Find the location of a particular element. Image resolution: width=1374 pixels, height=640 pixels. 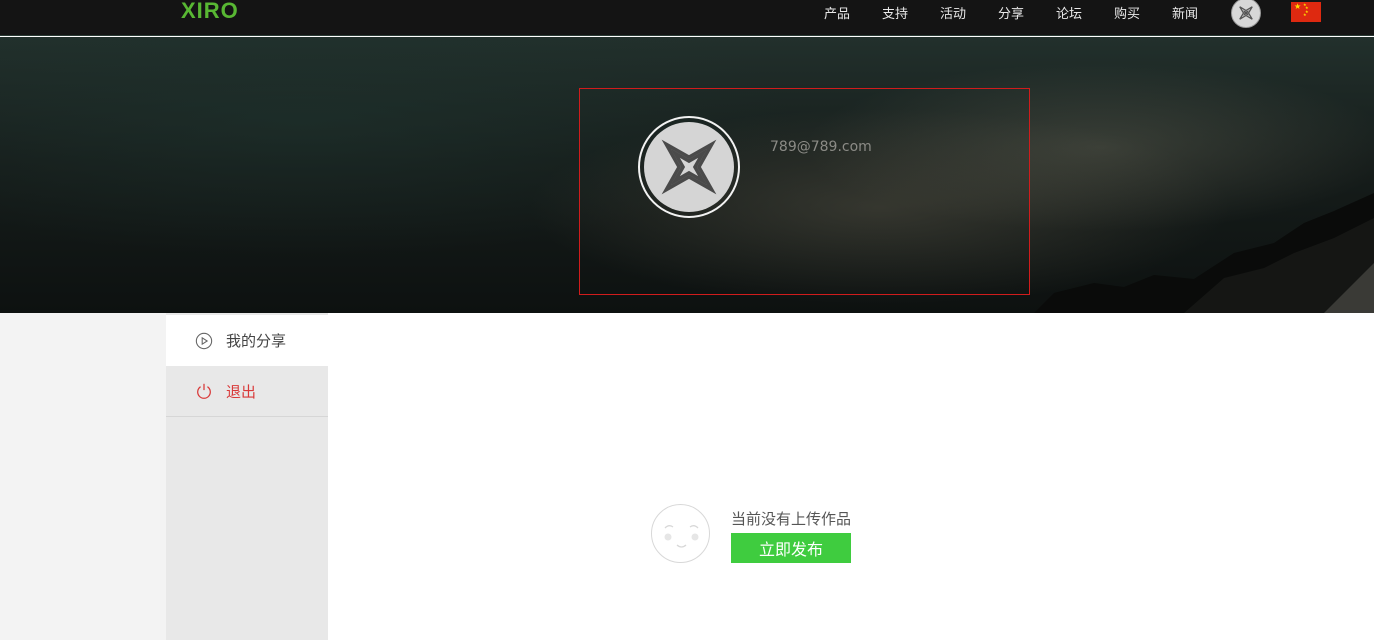

user-avatar-button is located at coordinates (1246, 14).